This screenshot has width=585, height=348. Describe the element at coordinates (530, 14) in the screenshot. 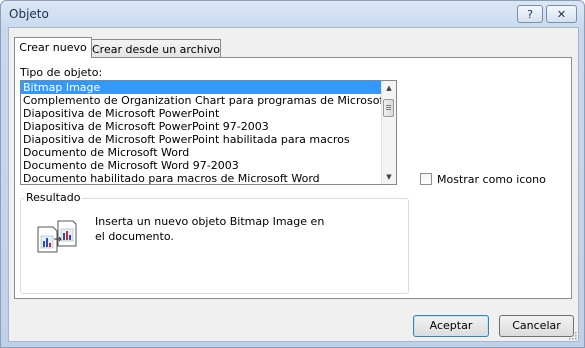

I see `help-button: ?` at that location.